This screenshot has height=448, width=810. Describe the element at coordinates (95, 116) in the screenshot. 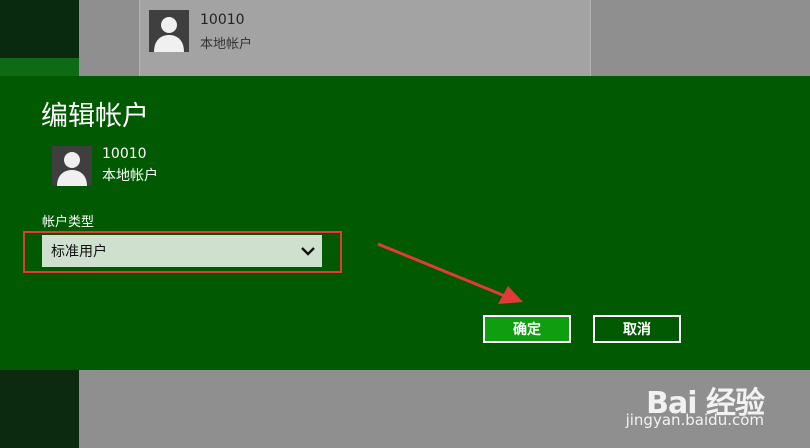

I see `dialog-title: 编辑帐户` at that location.